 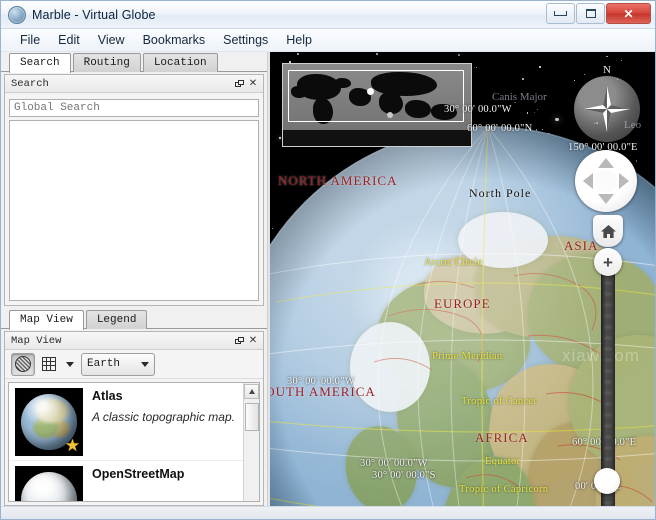 What do you see at coordinates (163, 417) in the screenshot?
I see `map-theme-description: A classic topographic map.` at bounding box center [163, 417].